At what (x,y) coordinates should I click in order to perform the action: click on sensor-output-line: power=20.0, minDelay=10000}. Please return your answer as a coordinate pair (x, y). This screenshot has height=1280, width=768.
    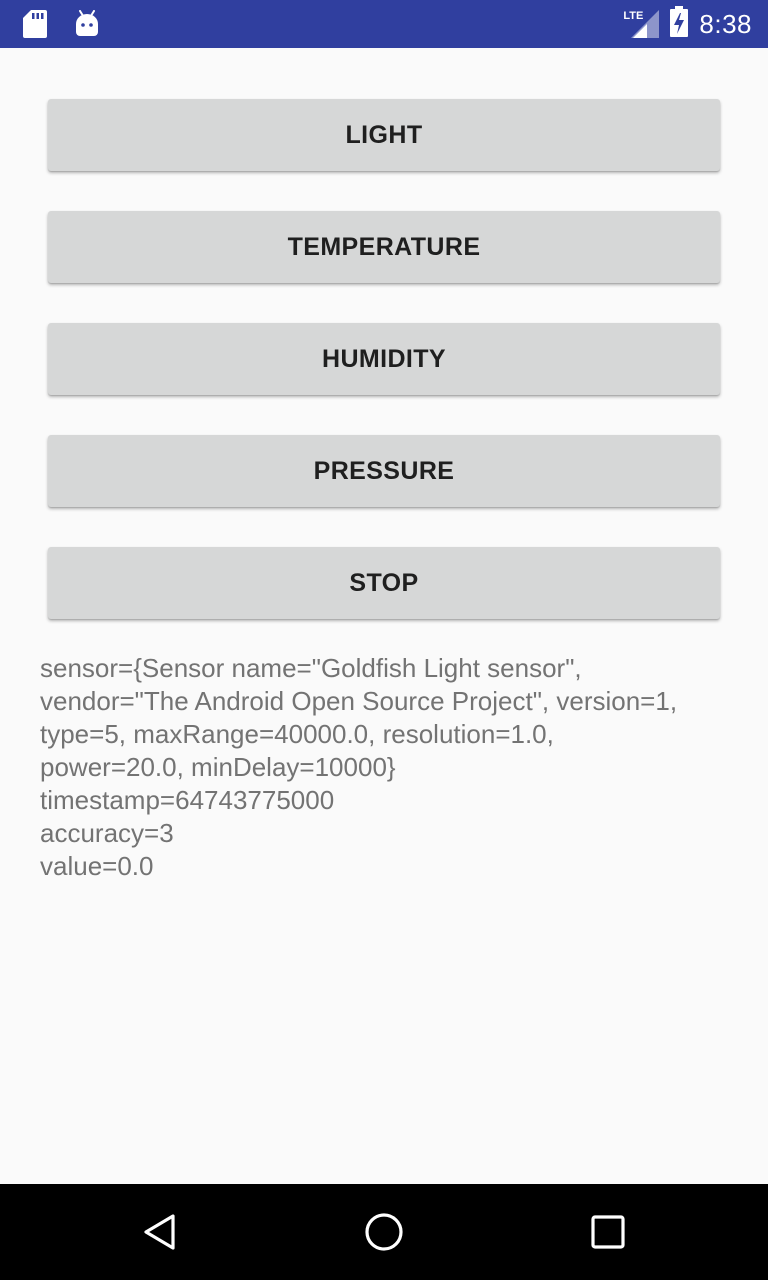
    Looking at the image, I should click on (218, 767).